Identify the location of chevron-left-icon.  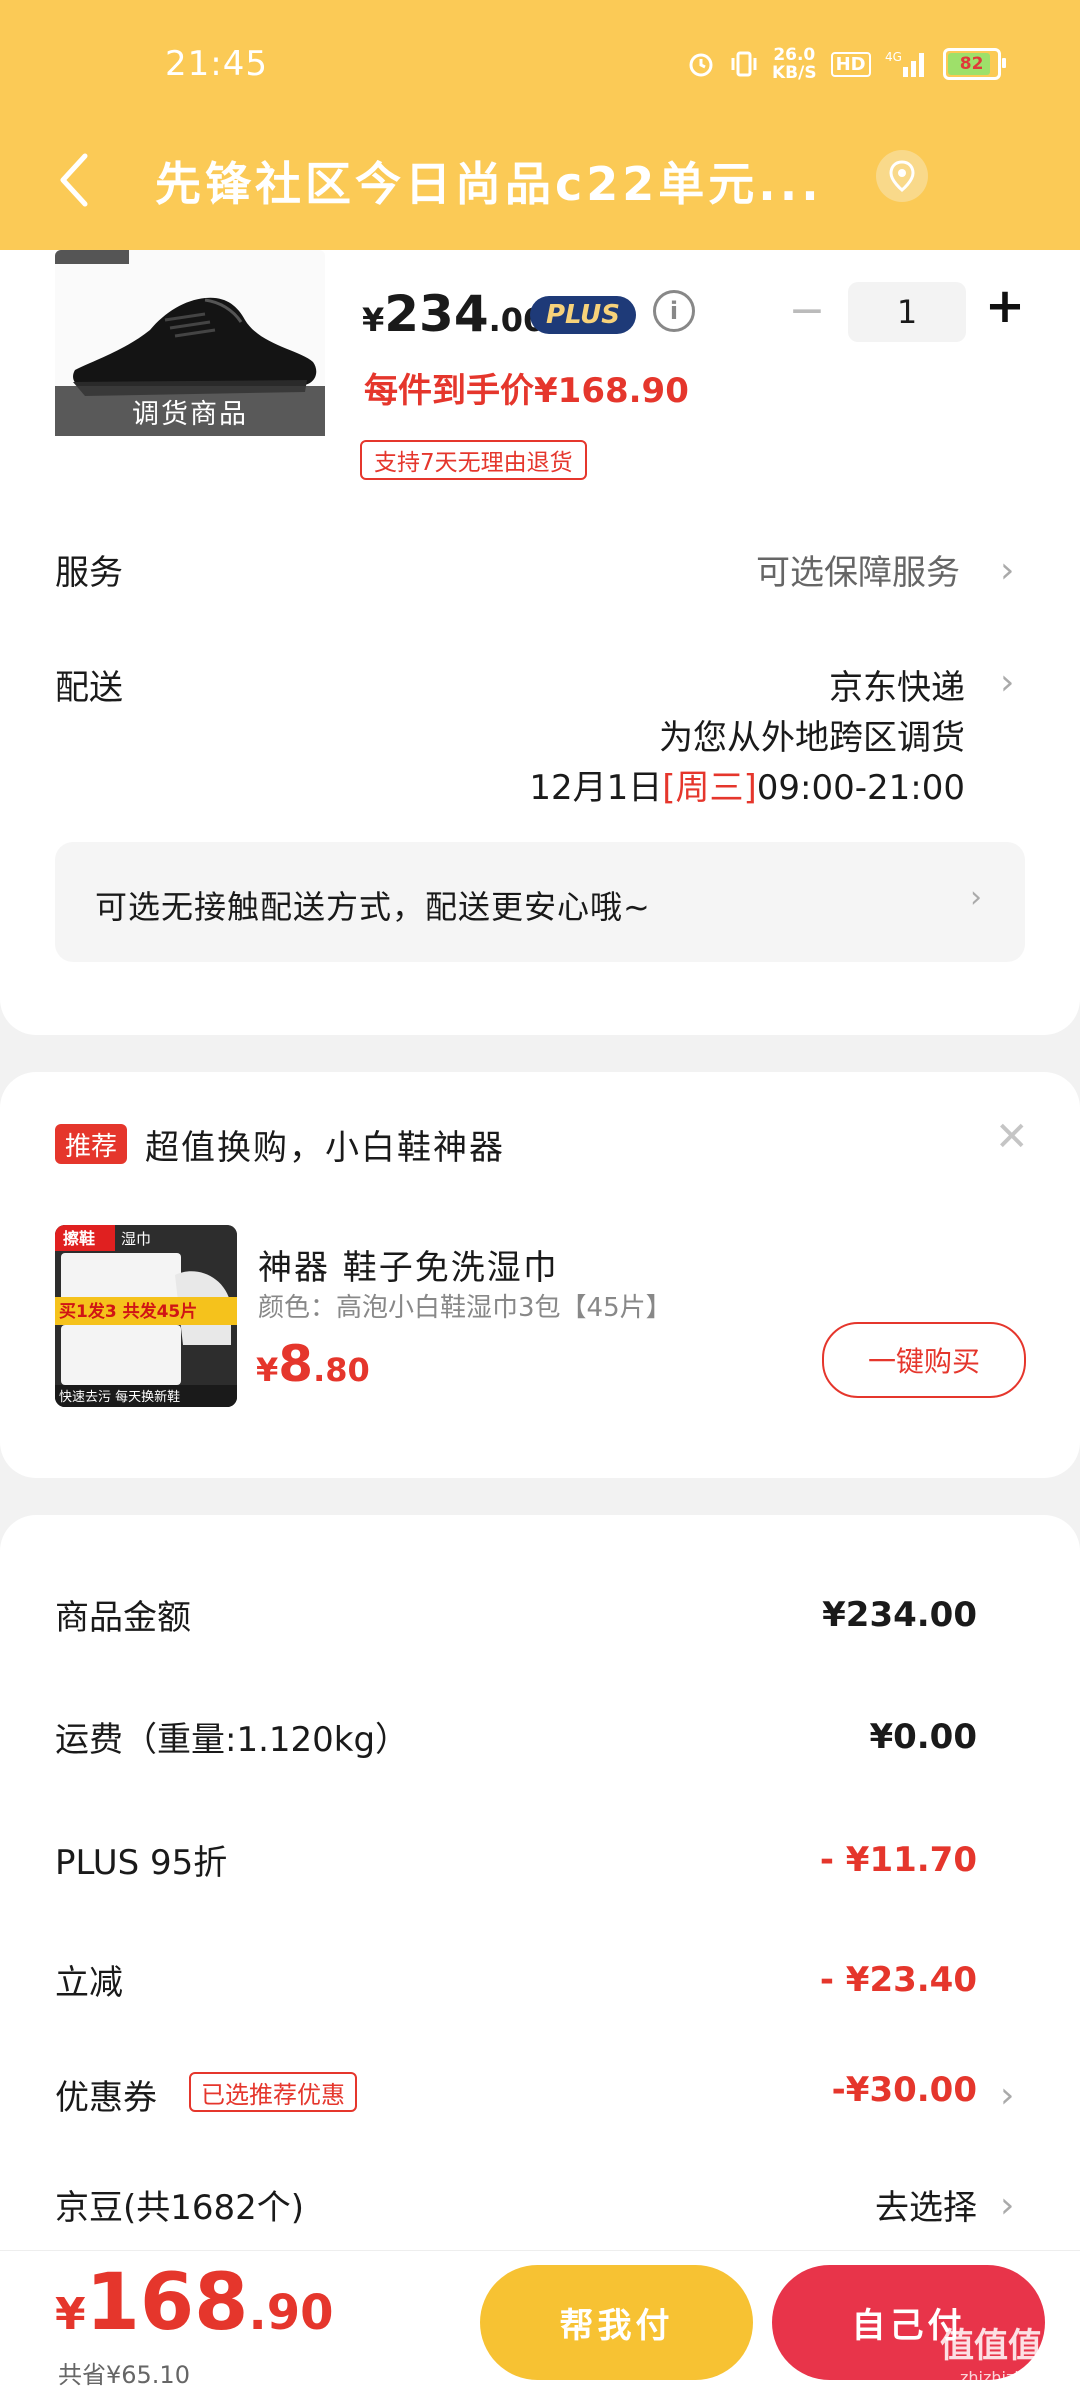
(74, 180).